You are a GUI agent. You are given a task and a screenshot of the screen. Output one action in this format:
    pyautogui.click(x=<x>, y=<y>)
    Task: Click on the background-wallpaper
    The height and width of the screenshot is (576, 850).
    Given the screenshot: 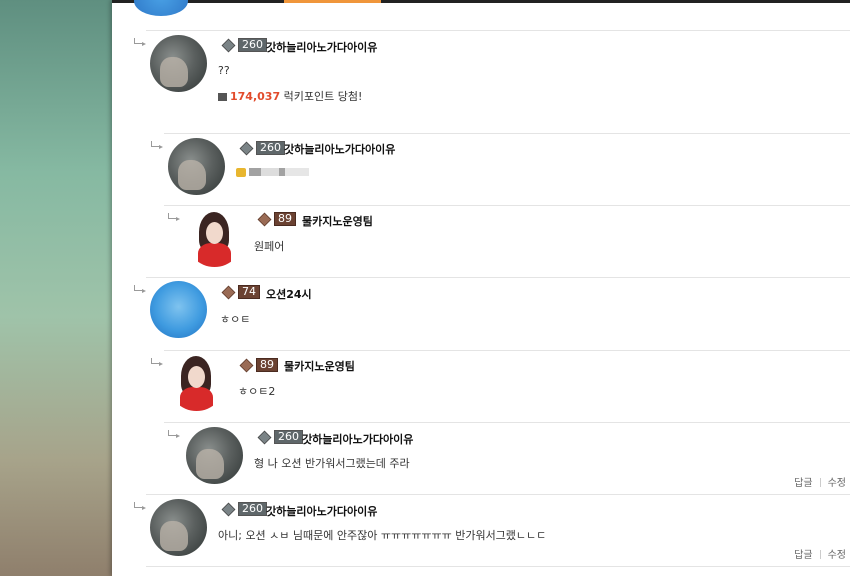 What is the action you would take?
    pyautogui.click(x=56, y=288)
    